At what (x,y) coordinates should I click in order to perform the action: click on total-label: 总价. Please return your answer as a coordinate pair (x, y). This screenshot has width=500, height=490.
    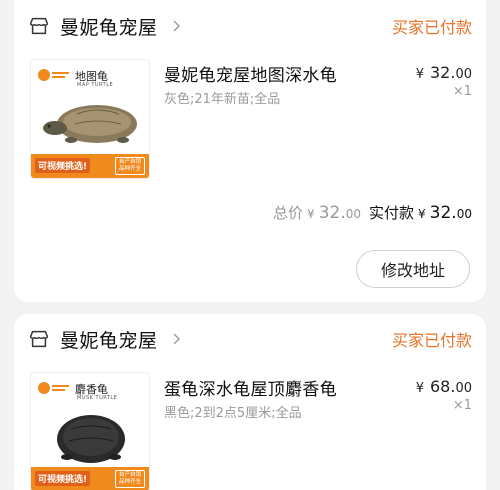
    Looking at the image, I should click on (288, 213).